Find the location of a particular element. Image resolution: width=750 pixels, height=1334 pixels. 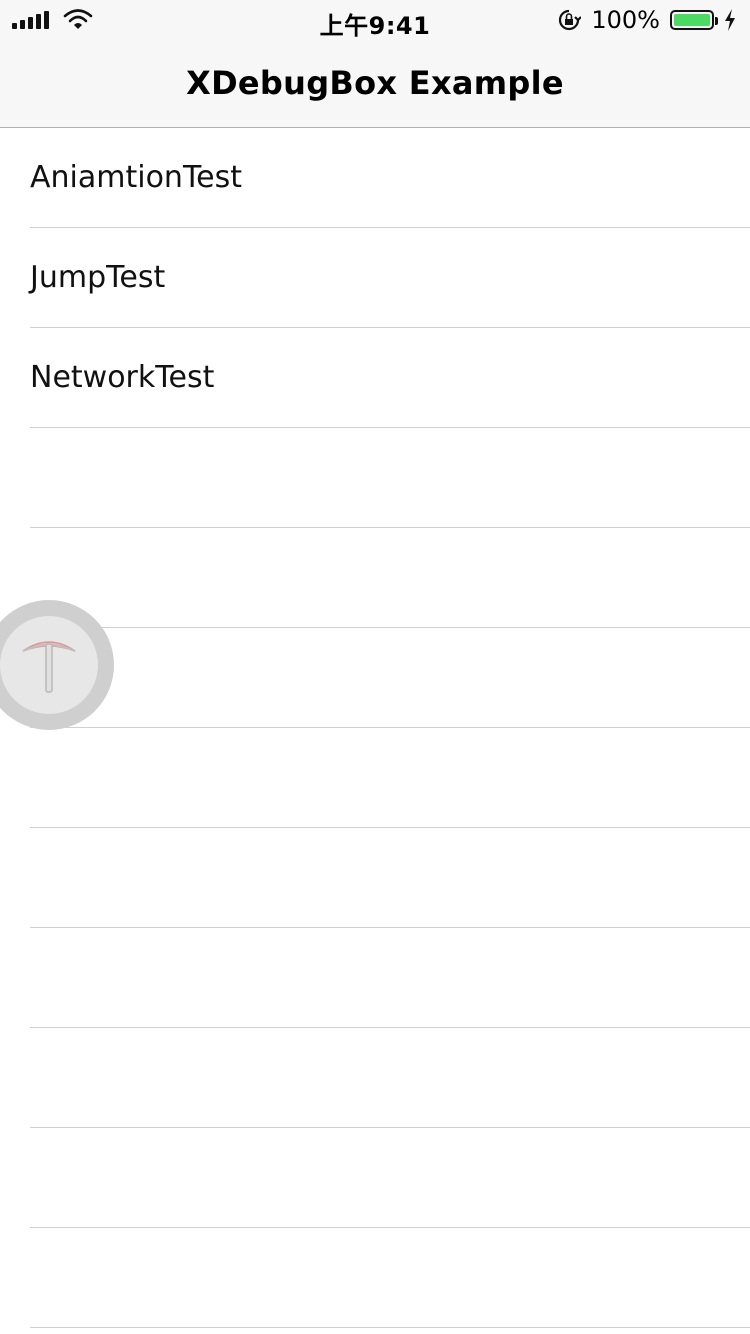

nav-title: XDebugBox Example is located at coordinates (375, 83).